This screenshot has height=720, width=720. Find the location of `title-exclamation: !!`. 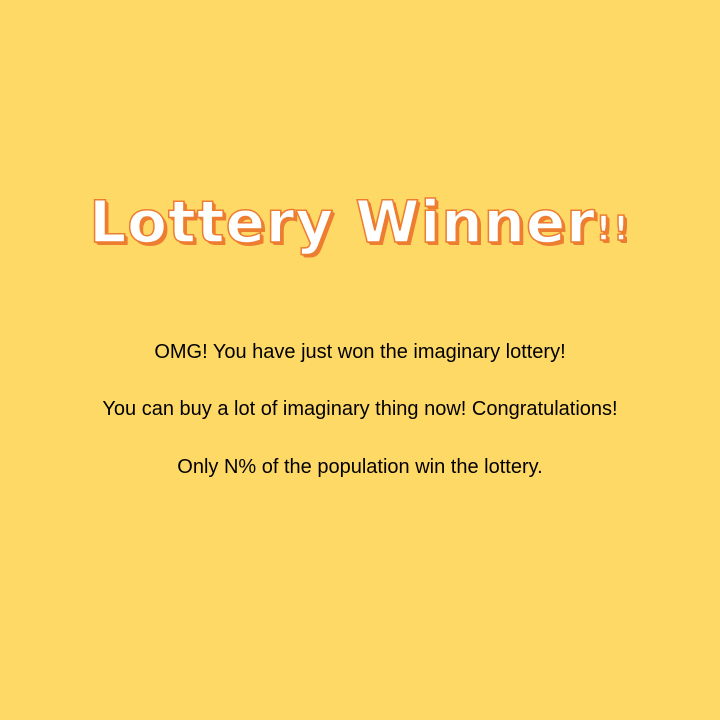

title-exclamation: !! is located at coordinates (613, 229).